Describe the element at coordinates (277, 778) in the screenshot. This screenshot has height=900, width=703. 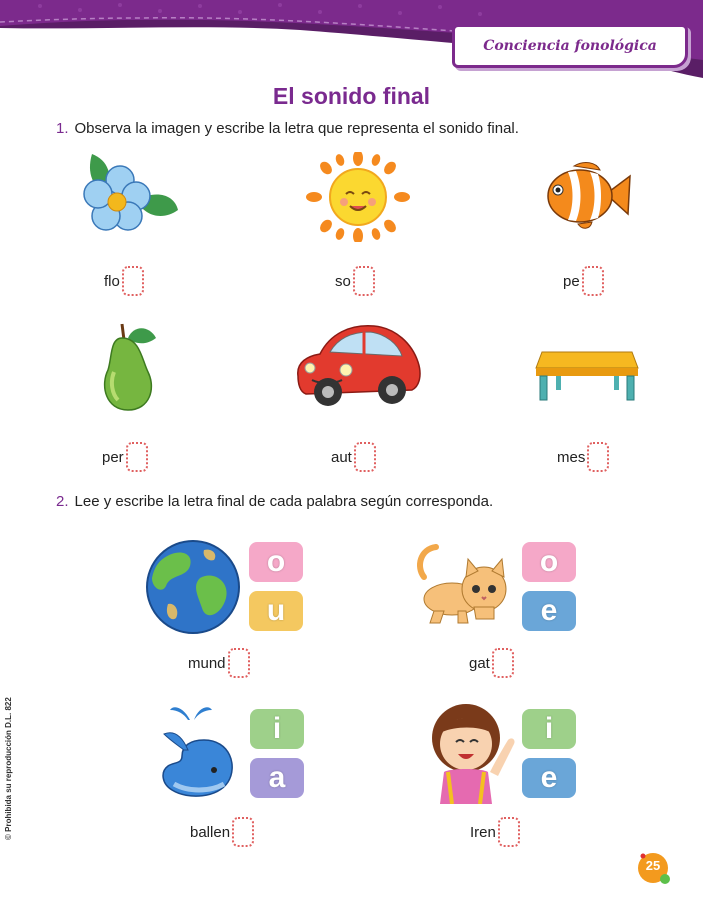
I see `option-tile: a` at that location.